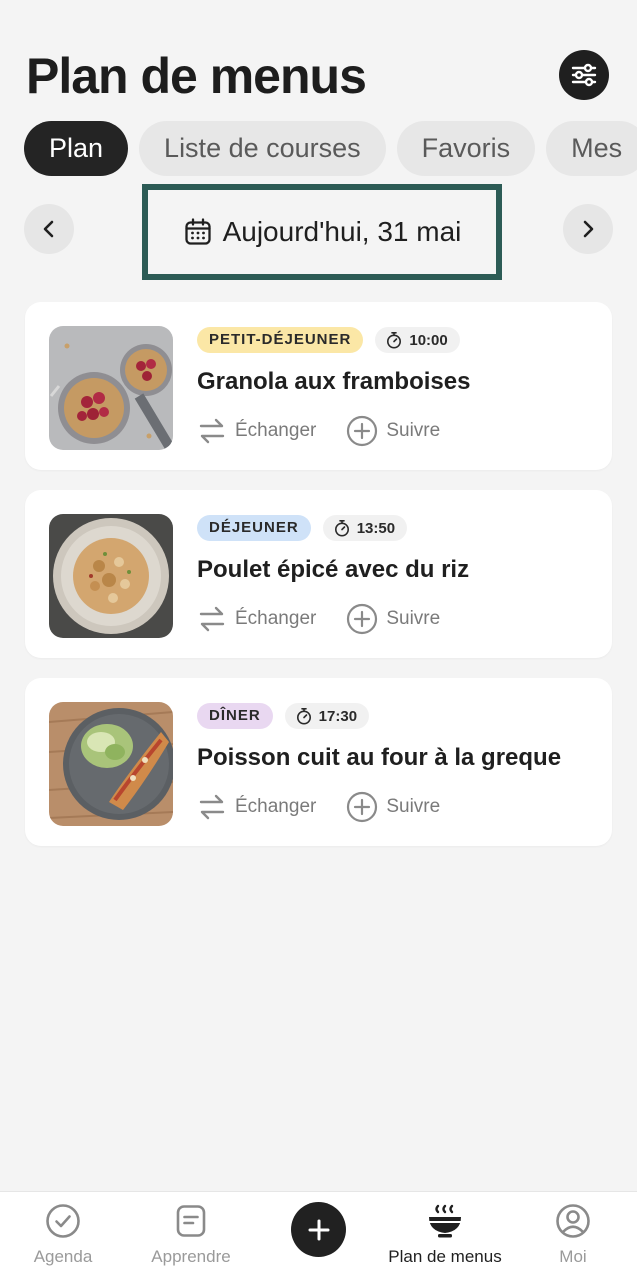 Image resolution: width=637 pixels, height=1280 pixels. What do you see at coordinates (333, 569) in the screenshot?
I see `meal-title: Poulet épicé avec du riz` at bounding box center [333, 569].